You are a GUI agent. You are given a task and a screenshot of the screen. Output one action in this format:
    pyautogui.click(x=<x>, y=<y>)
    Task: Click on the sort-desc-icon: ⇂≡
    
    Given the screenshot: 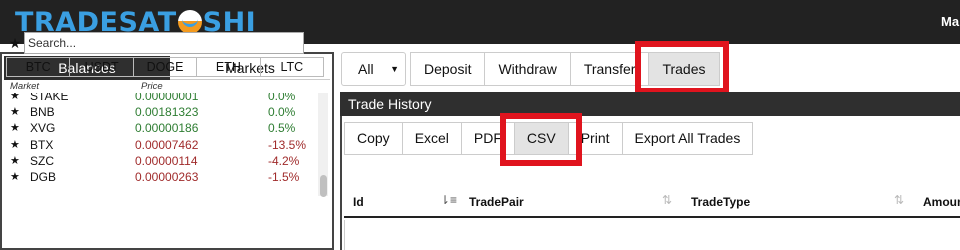 What is the action you would take?
    pyautogui.click(x=448, y=200)
    